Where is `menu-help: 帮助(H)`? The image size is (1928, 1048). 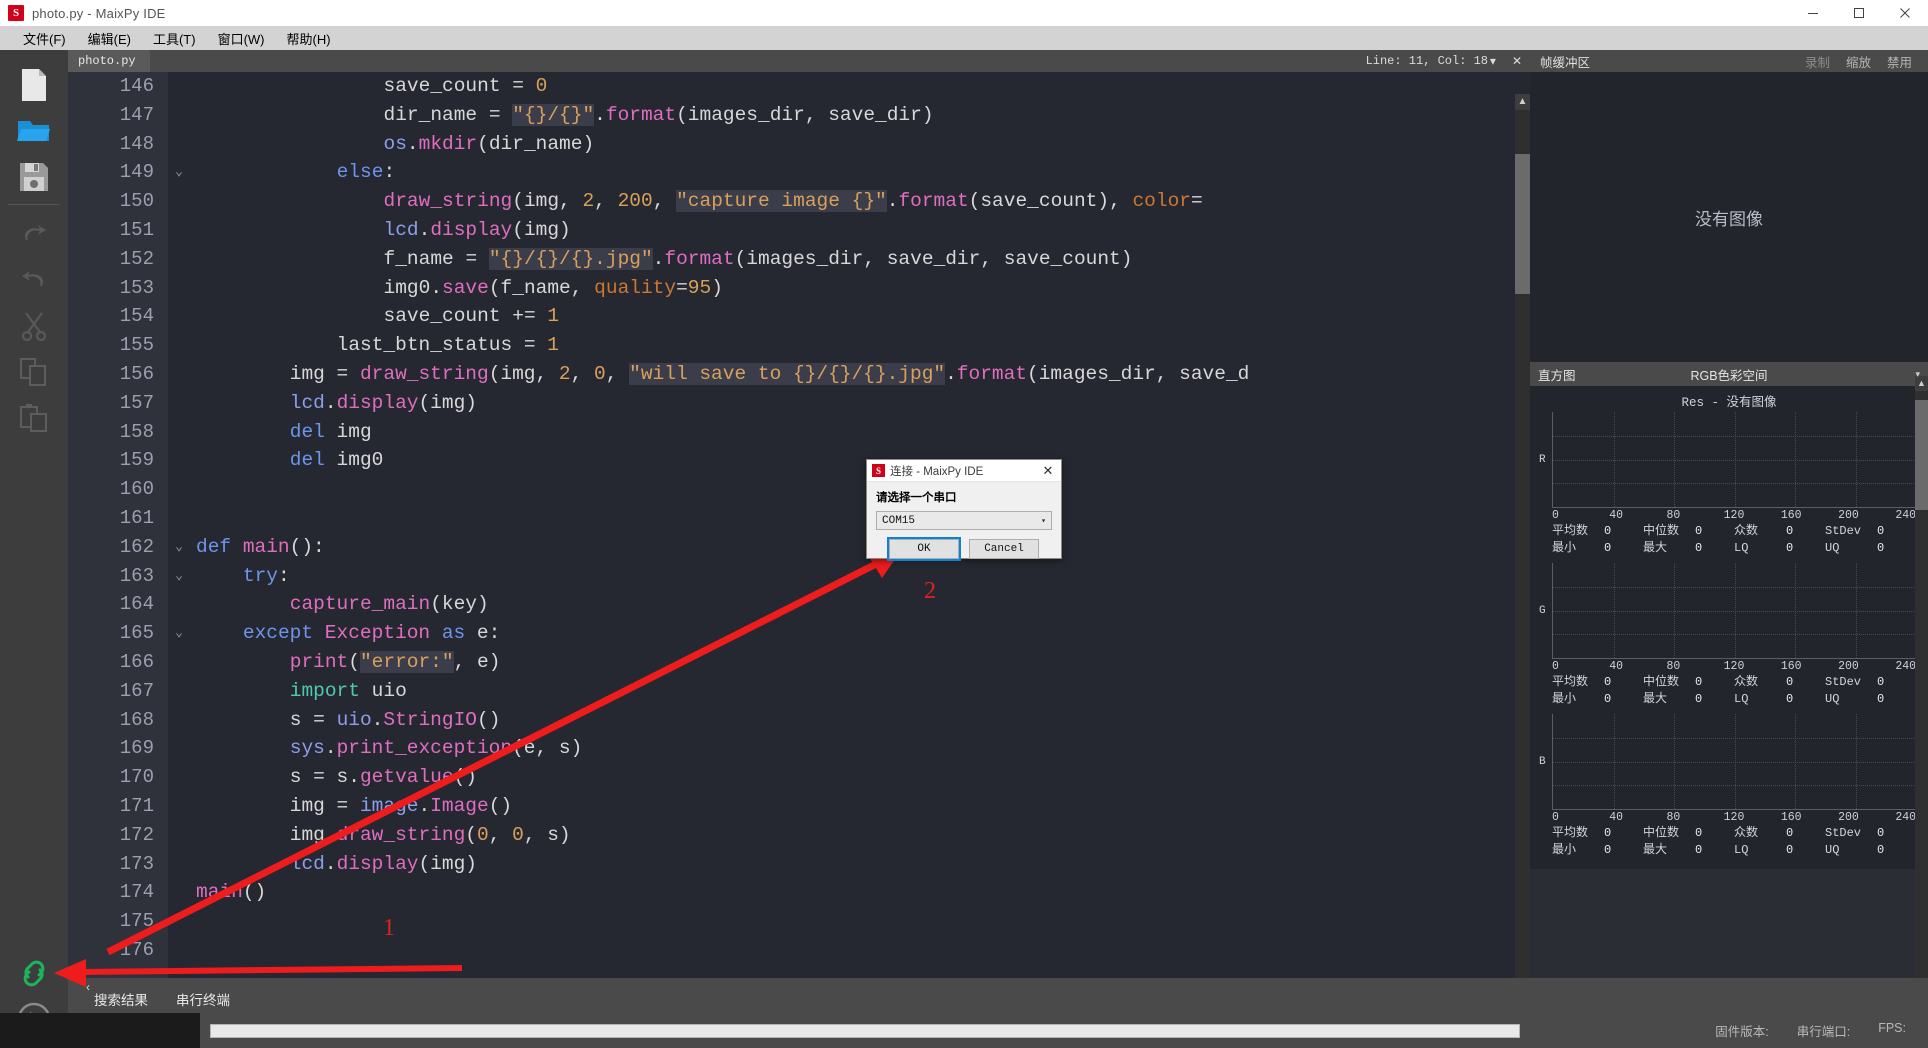 menu-help: 帮助(H) is located at coordinates (309, 38).